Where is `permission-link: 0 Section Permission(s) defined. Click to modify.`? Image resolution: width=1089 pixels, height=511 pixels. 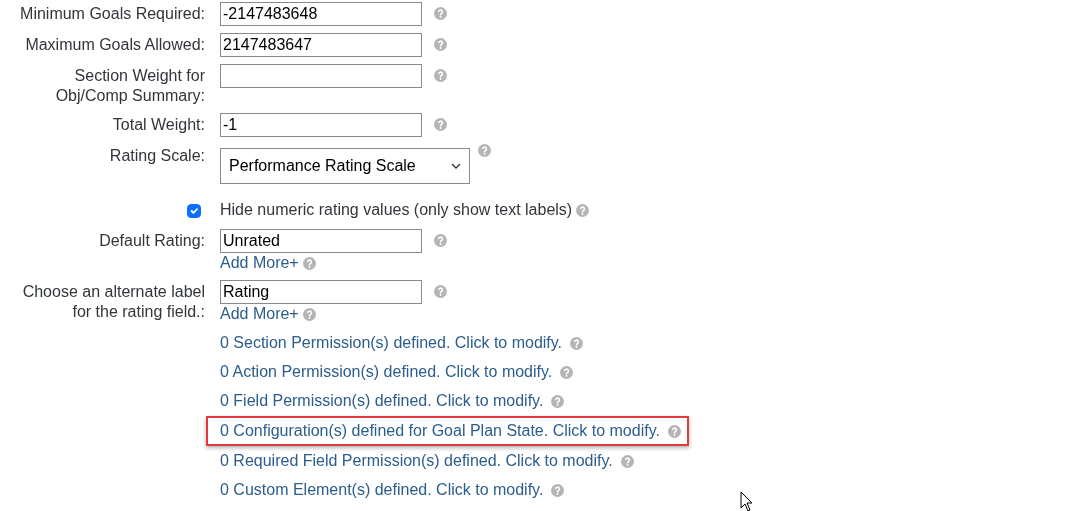 permission-link: 0 Section Permission(s) defined. Click to modify. is located at coordinates (391, 343).